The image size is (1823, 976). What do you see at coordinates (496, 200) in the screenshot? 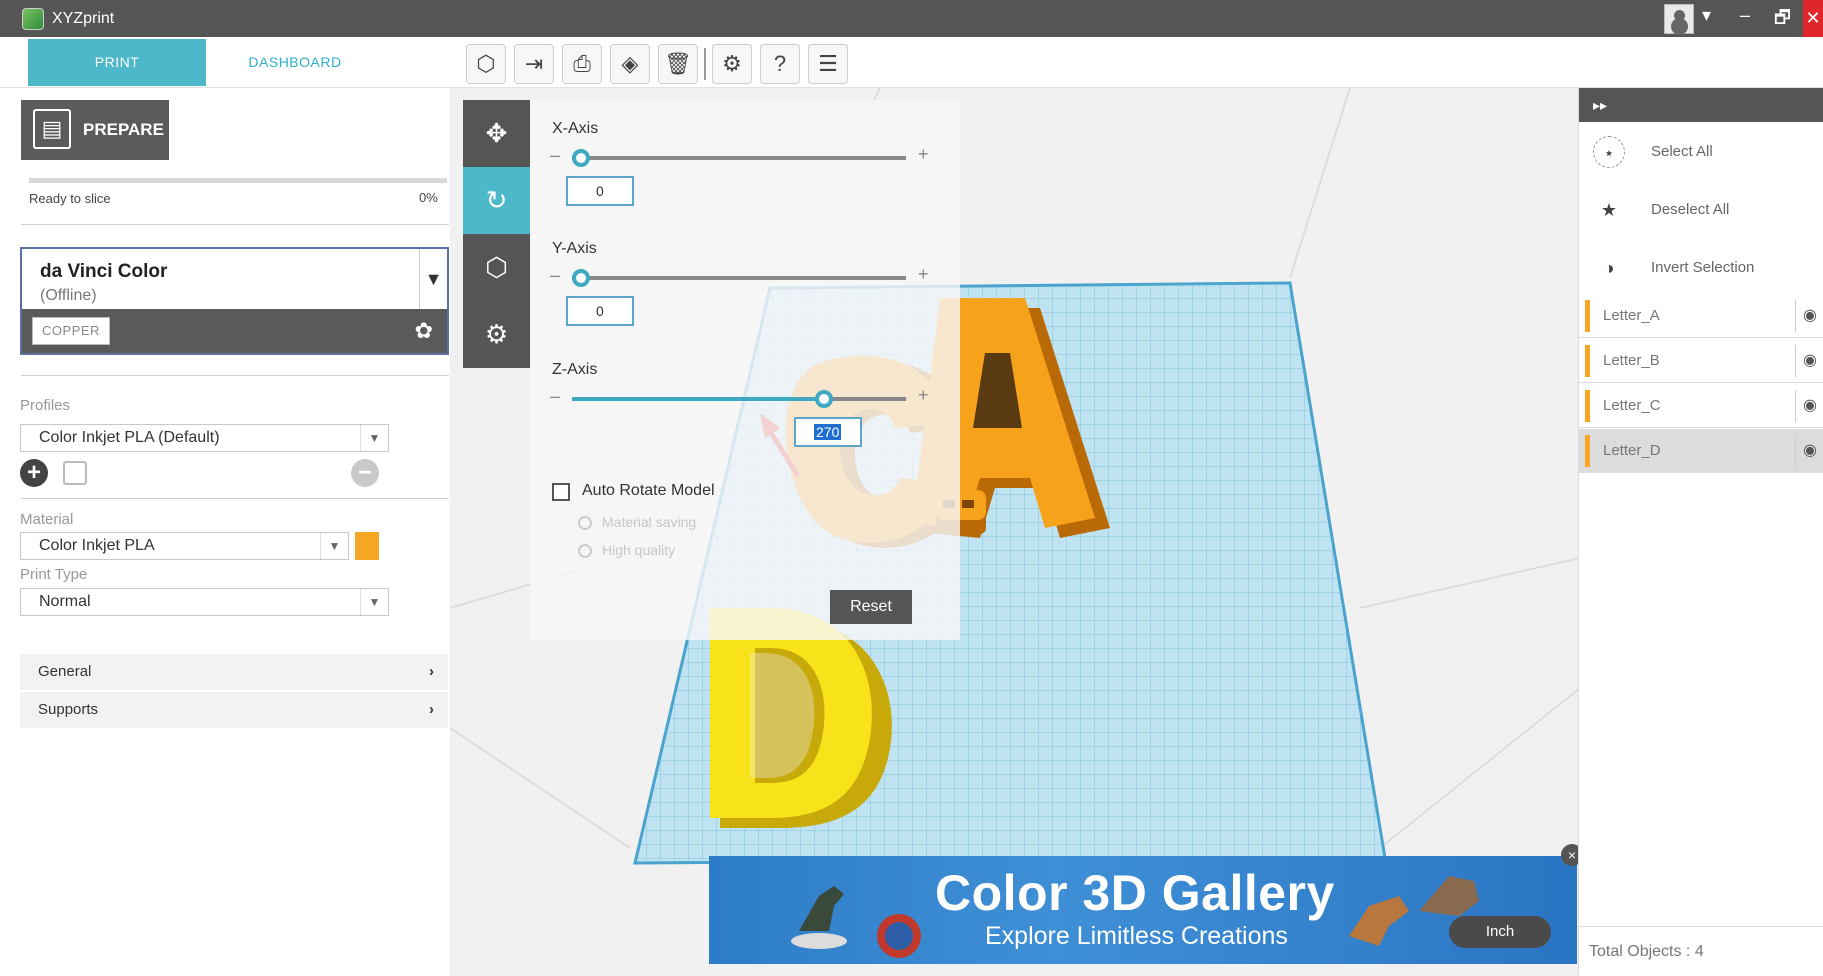
I see `rotate-tool-icon: ↻` at bounding box center [496, 200].